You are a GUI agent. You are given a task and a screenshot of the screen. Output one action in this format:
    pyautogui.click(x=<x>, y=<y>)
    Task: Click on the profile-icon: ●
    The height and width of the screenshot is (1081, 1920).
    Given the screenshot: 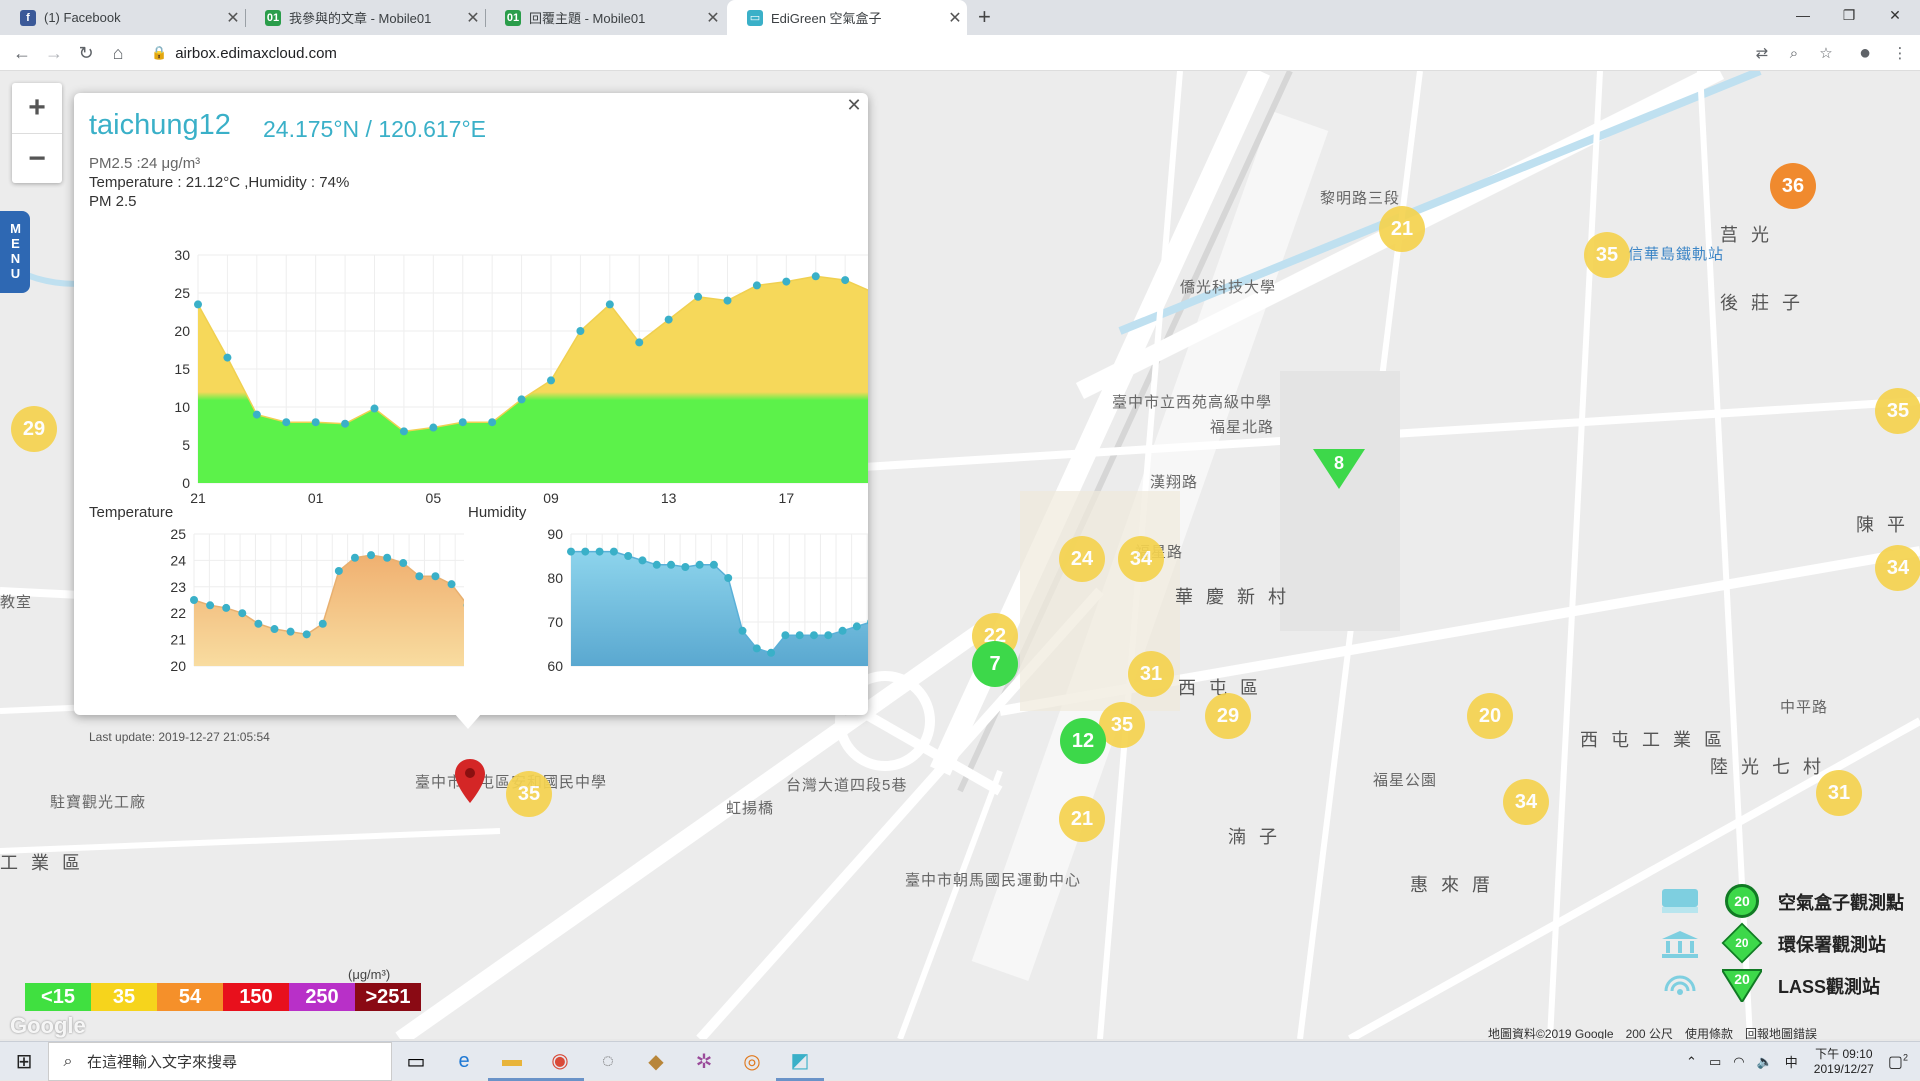 What is the action you would take?
    pyautogui.click(x=1865, y=53)
    